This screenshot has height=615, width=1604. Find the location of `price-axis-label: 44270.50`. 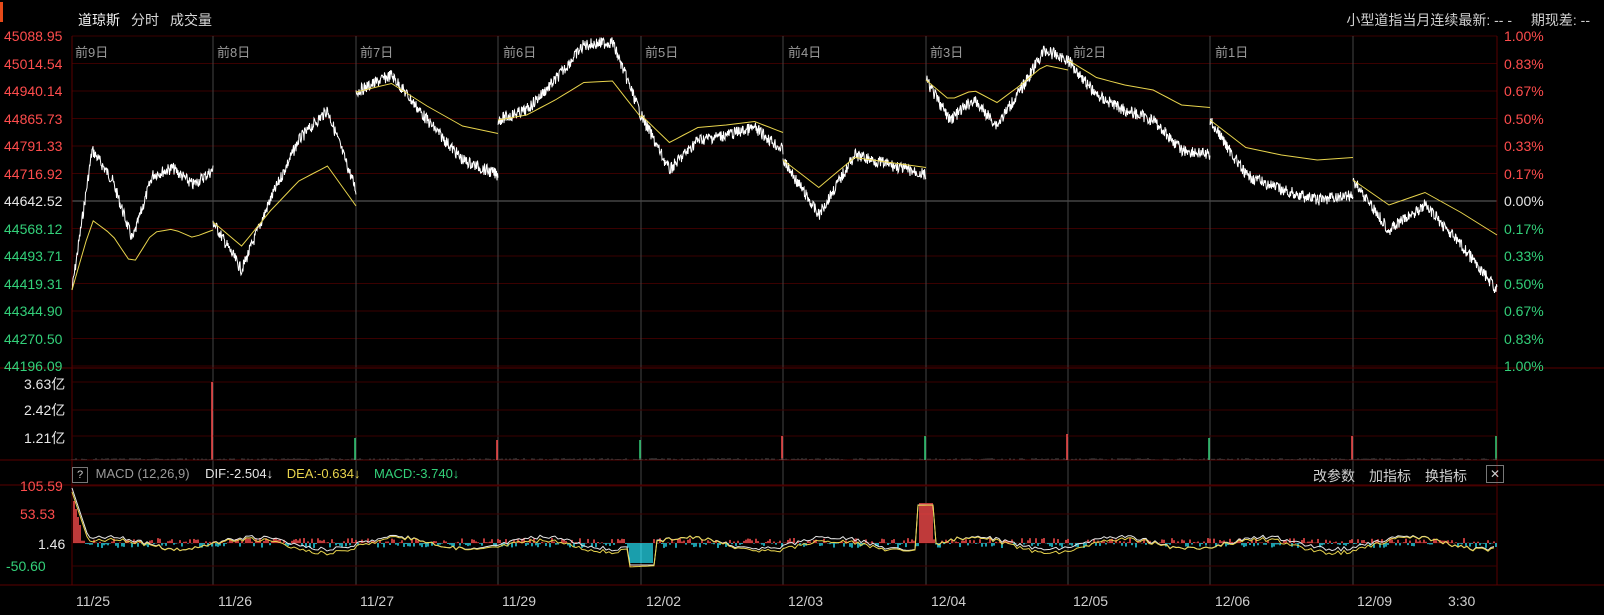

price-axis-label: 44270.50 is located at coordinates (33, 338).